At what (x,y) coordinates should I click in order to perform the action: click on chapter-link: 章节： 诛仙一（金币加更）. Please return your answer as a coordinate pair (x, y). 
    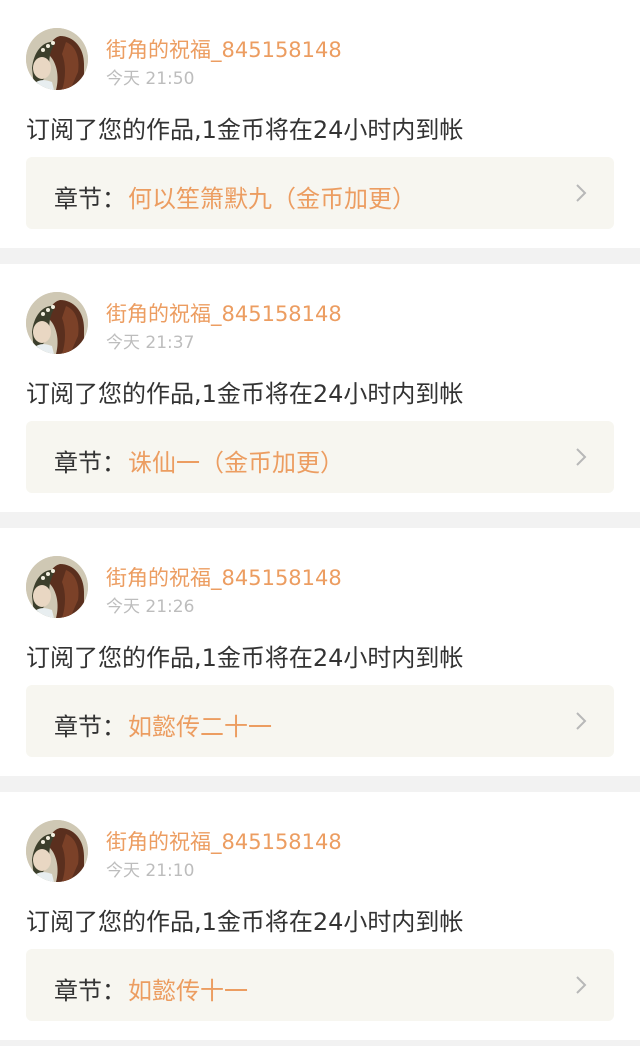
    Looking at the image, I should click on (320, 457).